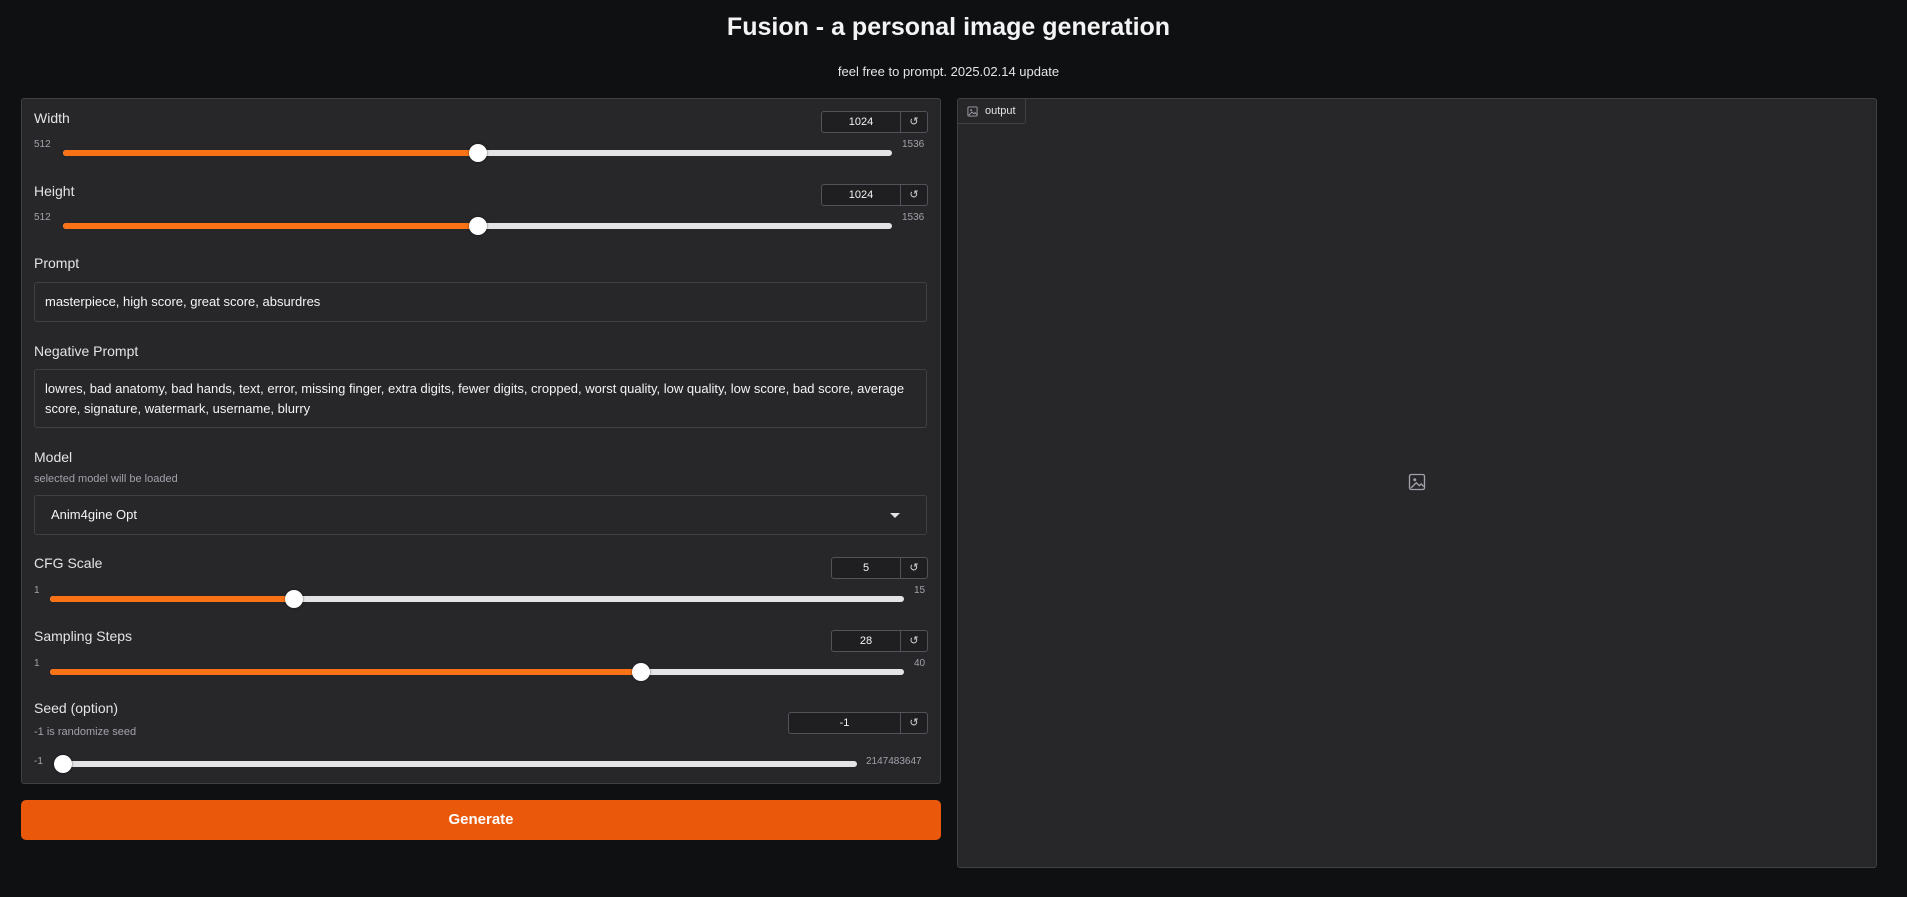  Describe the element at coordinates (42, 144) in the screenshot. I see `width-min: 512` at that location.